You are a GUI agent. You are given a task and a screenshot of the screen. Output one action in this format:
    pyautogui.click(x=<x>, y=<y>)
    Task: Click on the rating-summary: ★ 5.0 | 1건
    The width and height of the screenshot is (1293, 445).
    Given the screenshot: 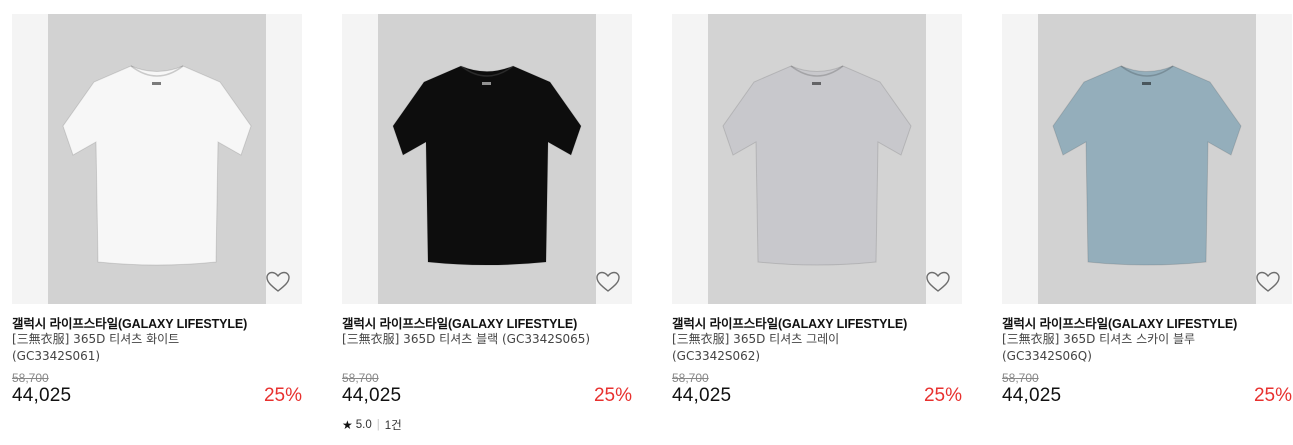 What is the action you would take?
    pyautogui.click(x=372, y=425)
    